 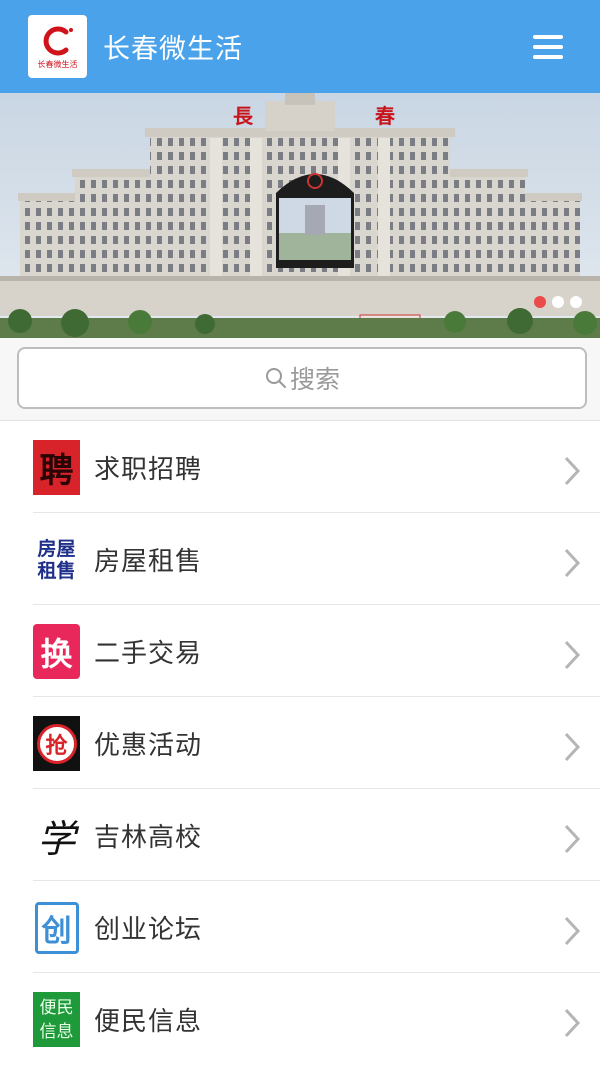 I want to click on recruit-icon: 聘, so click(x=56, y=467).